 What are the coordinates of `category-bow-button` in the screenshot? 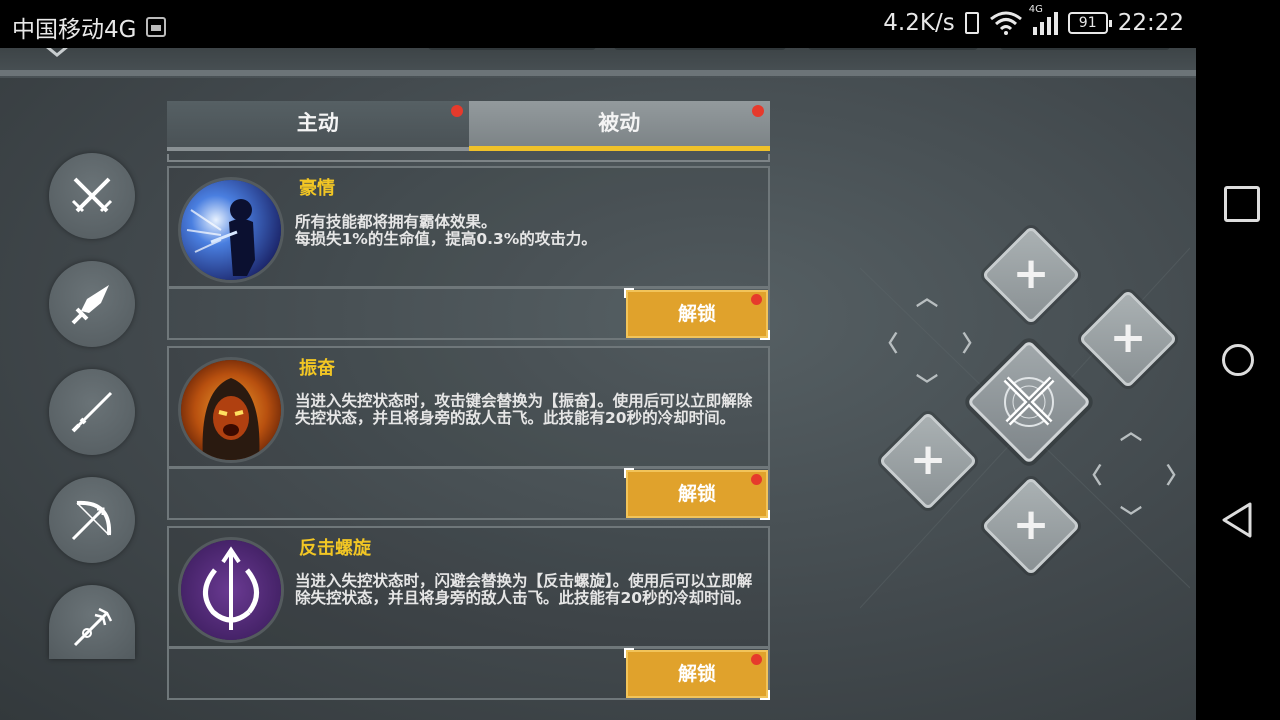 It's located at (92, 520).